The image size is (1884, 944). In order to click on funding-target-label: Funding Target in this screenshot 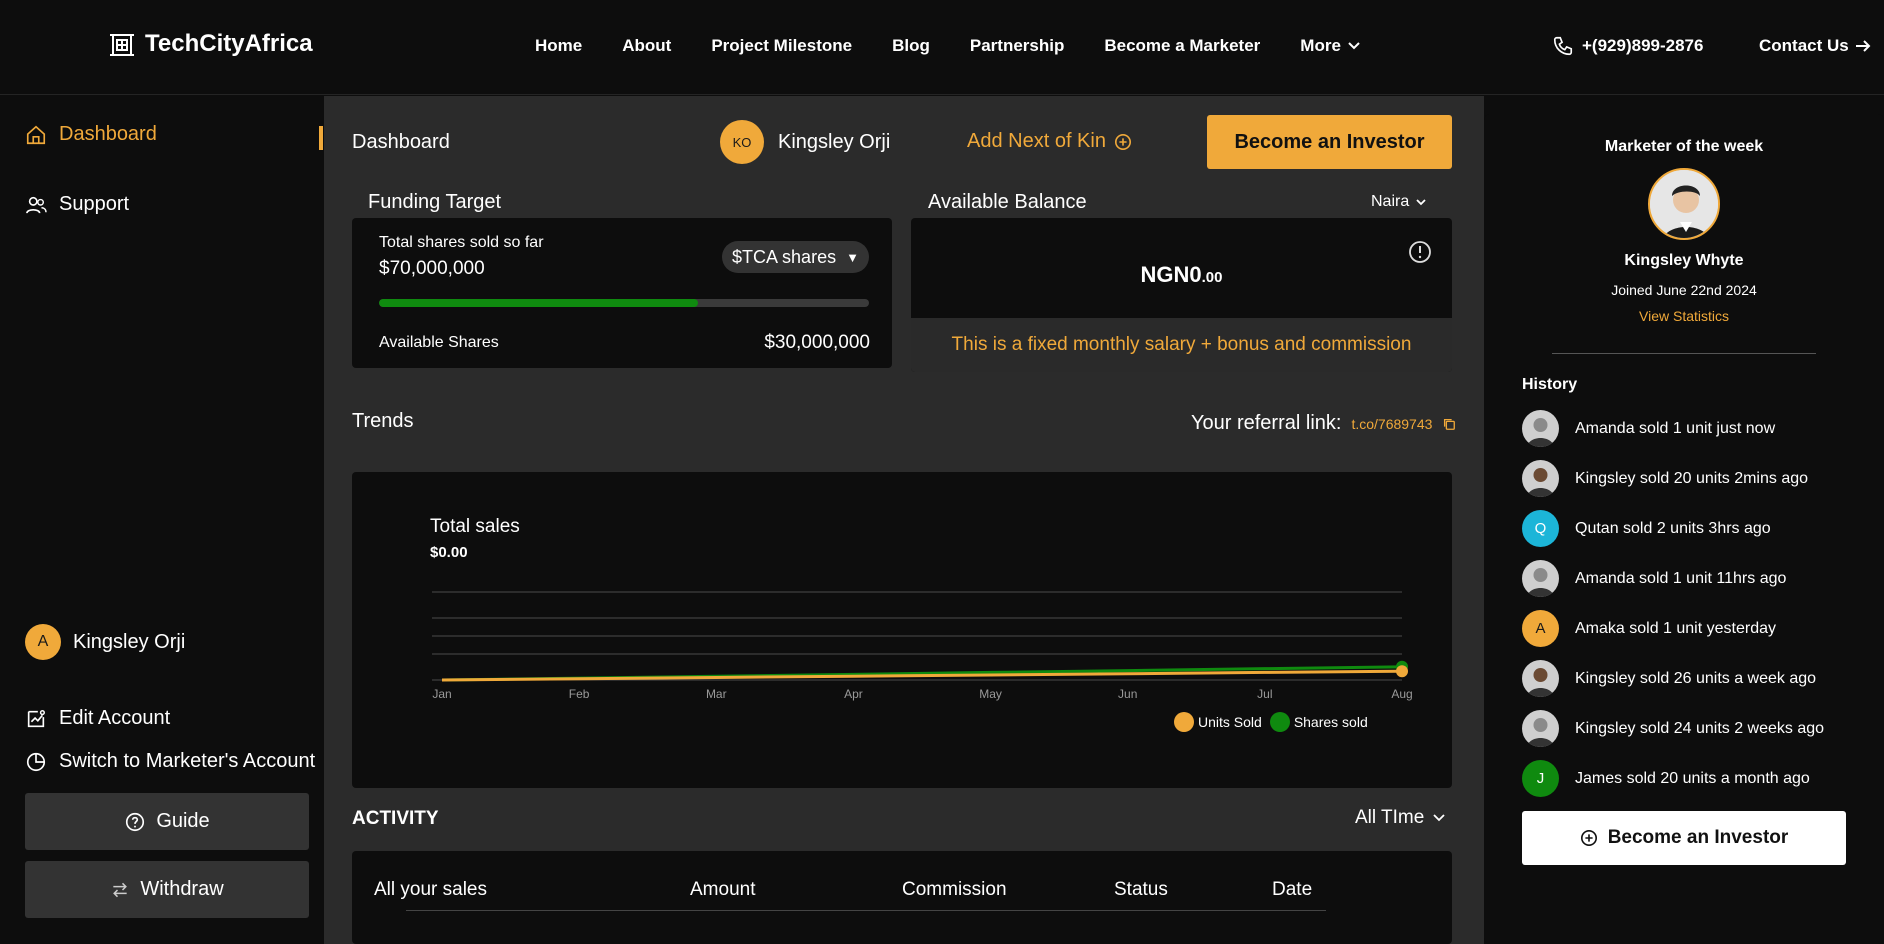, I will do `click(435, 202)`.